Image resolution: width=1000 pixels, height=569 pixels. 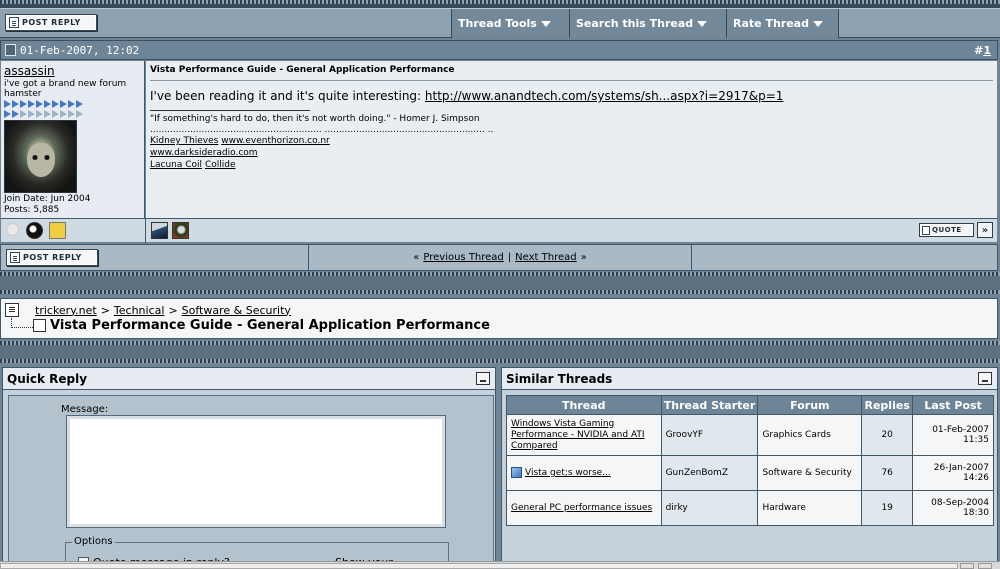 What do you see at coordinates (500, 283) in the screenshot?
I see `separator-band` at bounding box center [500, 283].